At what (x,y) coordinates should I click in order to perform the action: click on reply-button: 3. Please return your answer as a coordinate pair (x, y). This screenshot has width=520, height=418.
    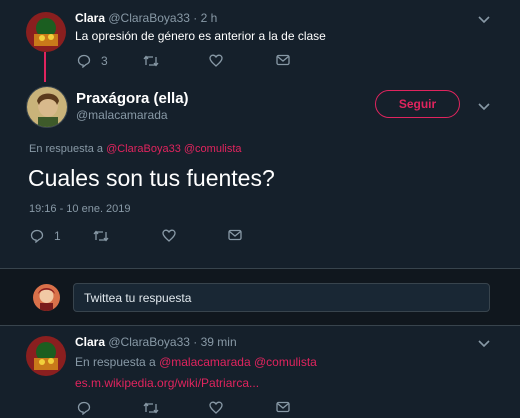
    Looking at the image, I should click on (92, 61).